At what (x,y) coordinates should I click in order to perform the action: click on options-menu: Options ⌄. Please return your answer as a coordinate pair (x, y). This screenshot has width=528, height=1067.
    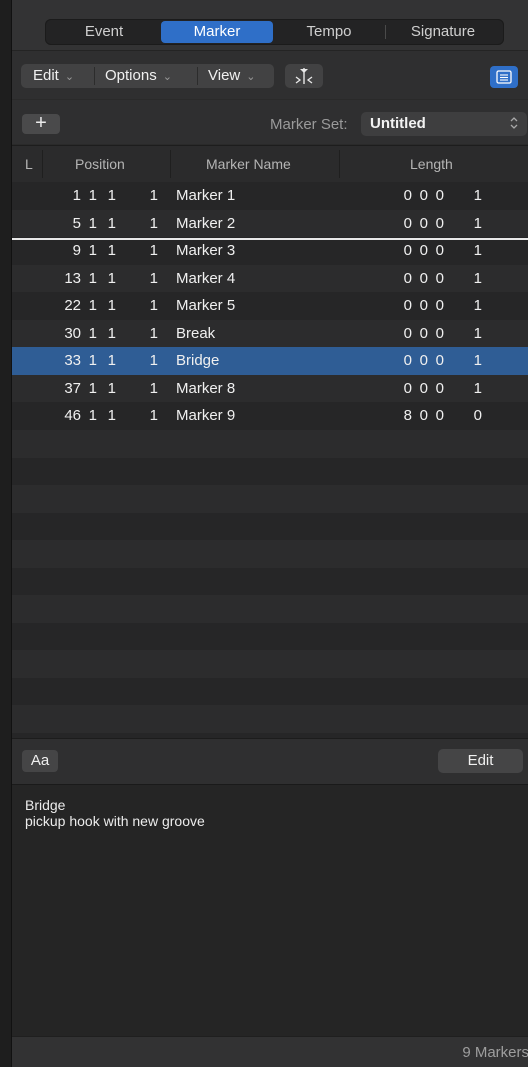
    Looking at the image, I should click on (138, 76).